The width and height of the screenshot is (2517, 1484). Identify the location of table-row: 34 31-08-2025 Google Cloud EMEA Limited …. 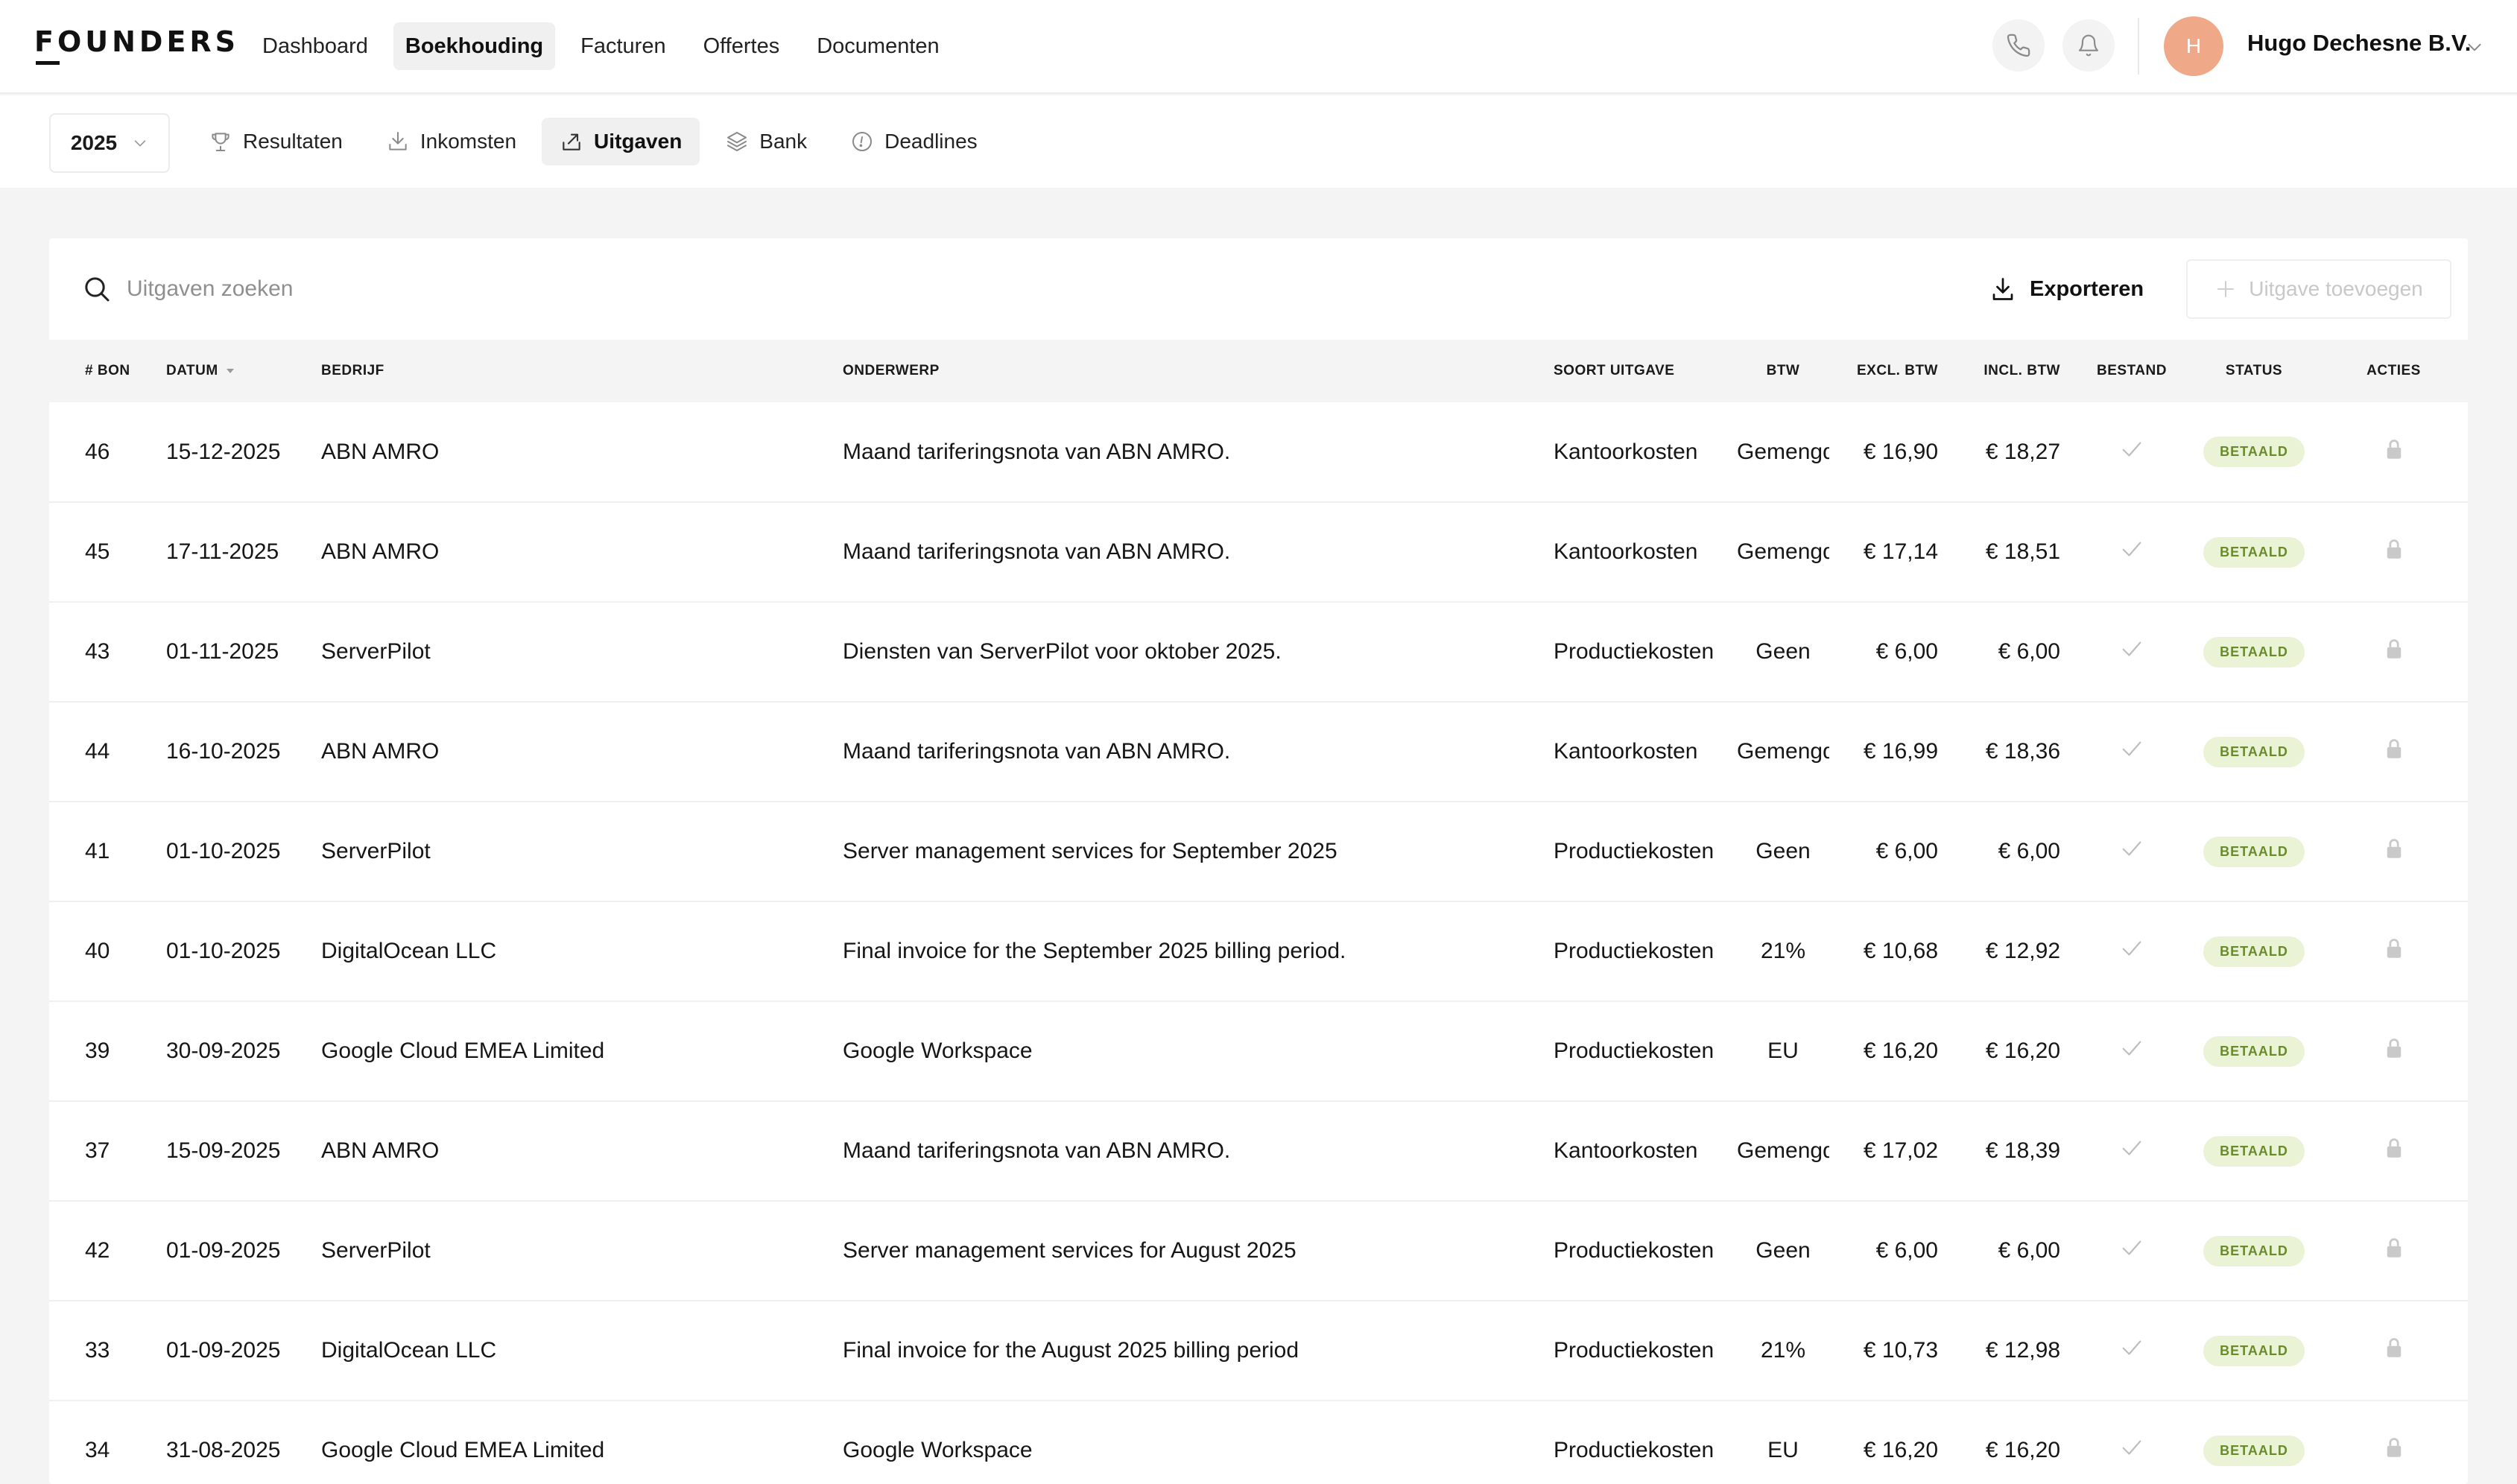
(1258, 1442).